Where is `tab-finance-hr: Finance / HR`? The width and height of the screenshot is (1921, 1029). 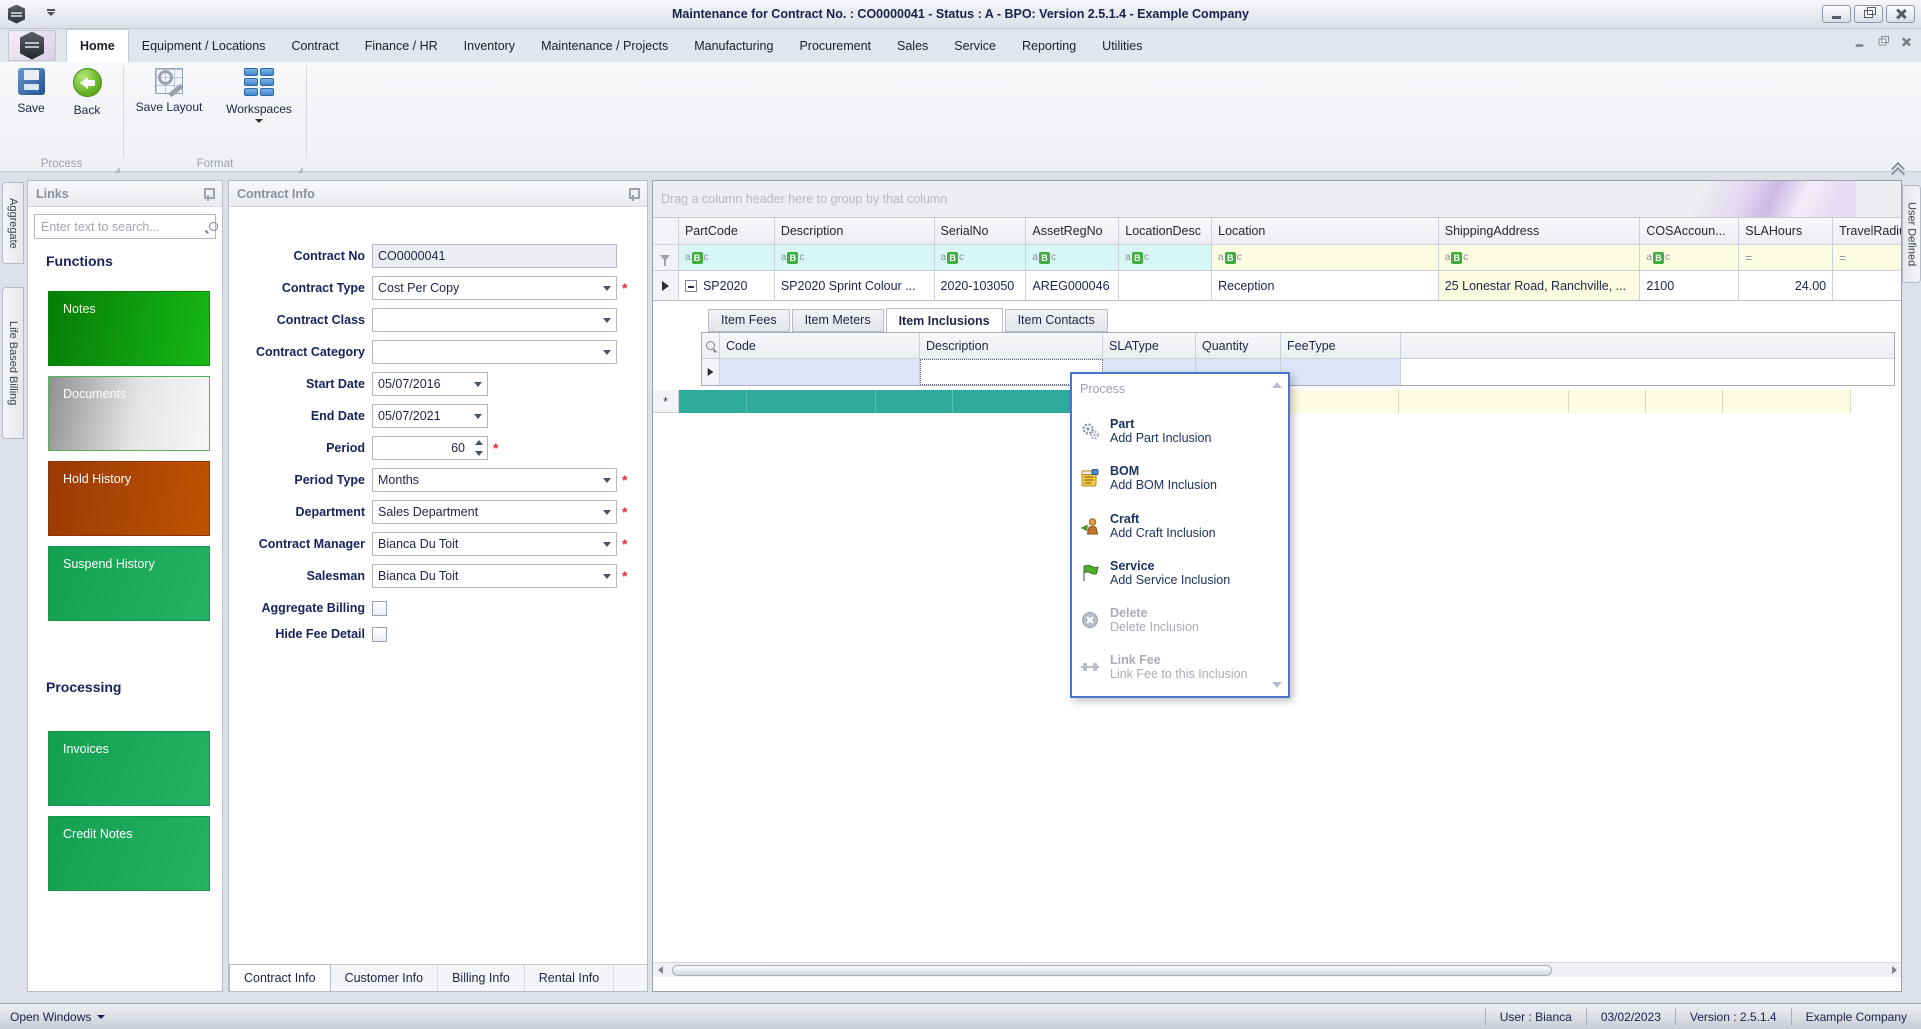
tab-finance-hr: Finance / HR is located at coordinates (401, 45).